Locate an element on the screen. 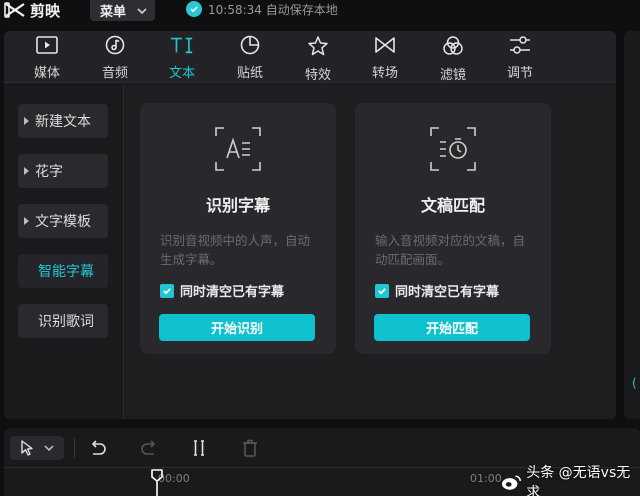  player-edge-glyph: ( is located at coordinates (634, 383).